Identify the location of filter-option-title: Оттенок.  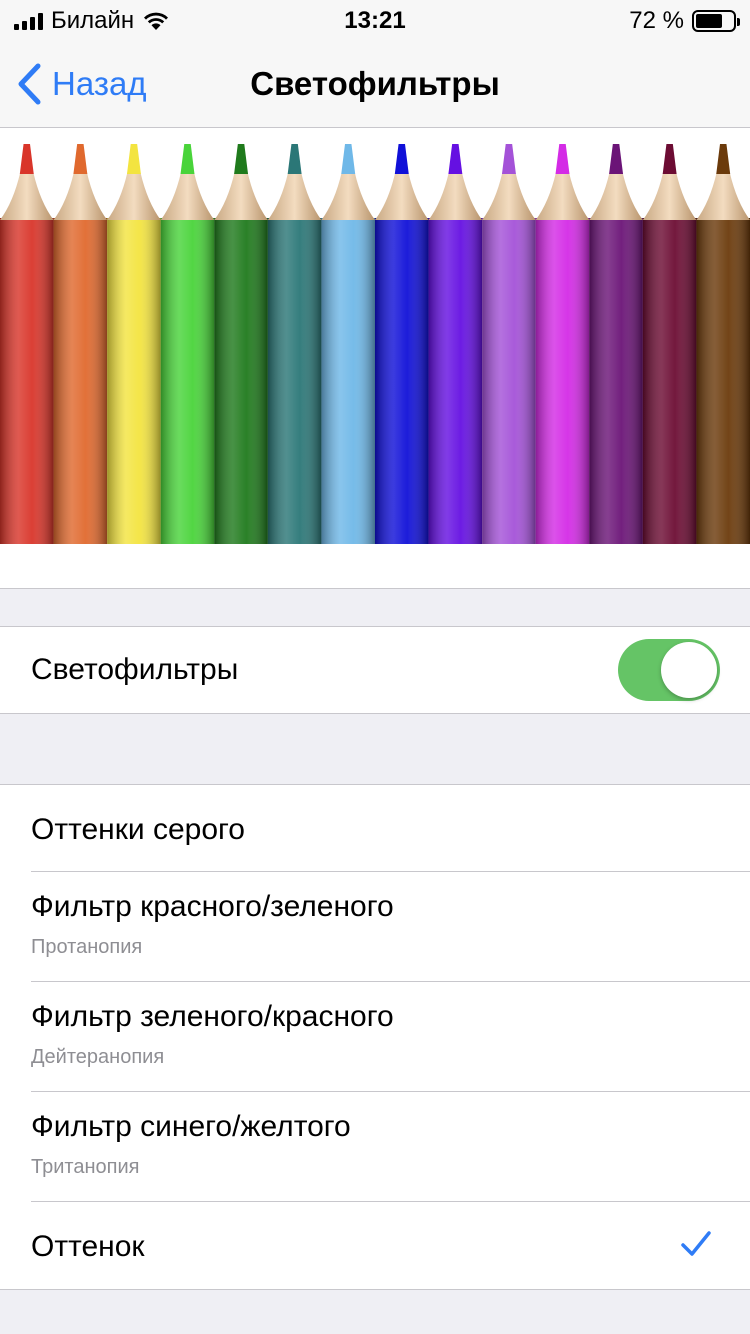
(88, 1246).